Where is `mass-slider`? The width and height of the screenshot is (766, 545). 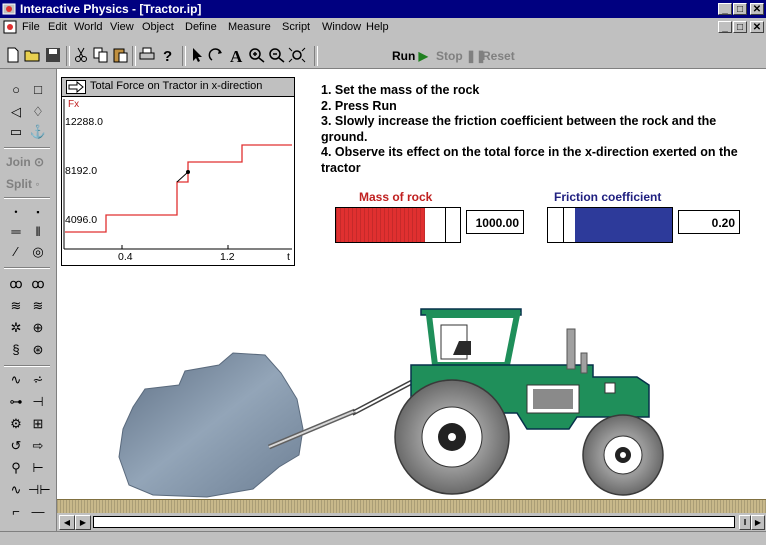
mass-slider is located at coordinates (398, 225).